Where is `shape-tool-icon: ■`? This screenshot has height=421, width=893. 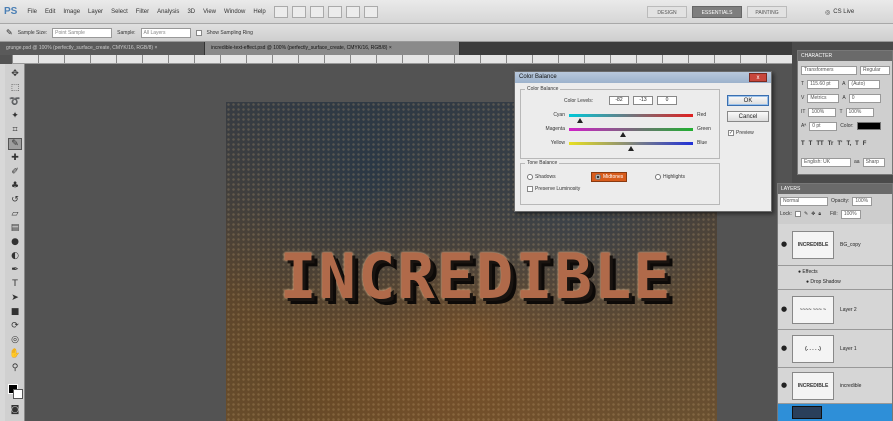
shape-tool-icon: ■ is located at coordinates (15, 312).